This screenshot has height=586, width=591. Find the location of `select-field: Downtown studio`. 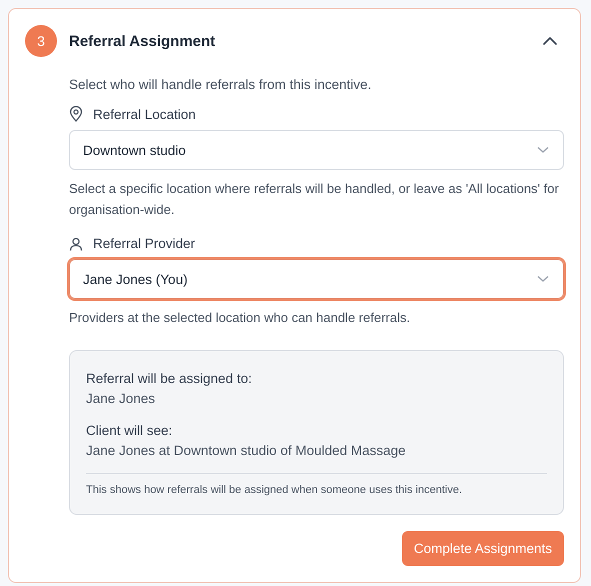

select-field: Downtown studio is located at coordinates (316, 150).